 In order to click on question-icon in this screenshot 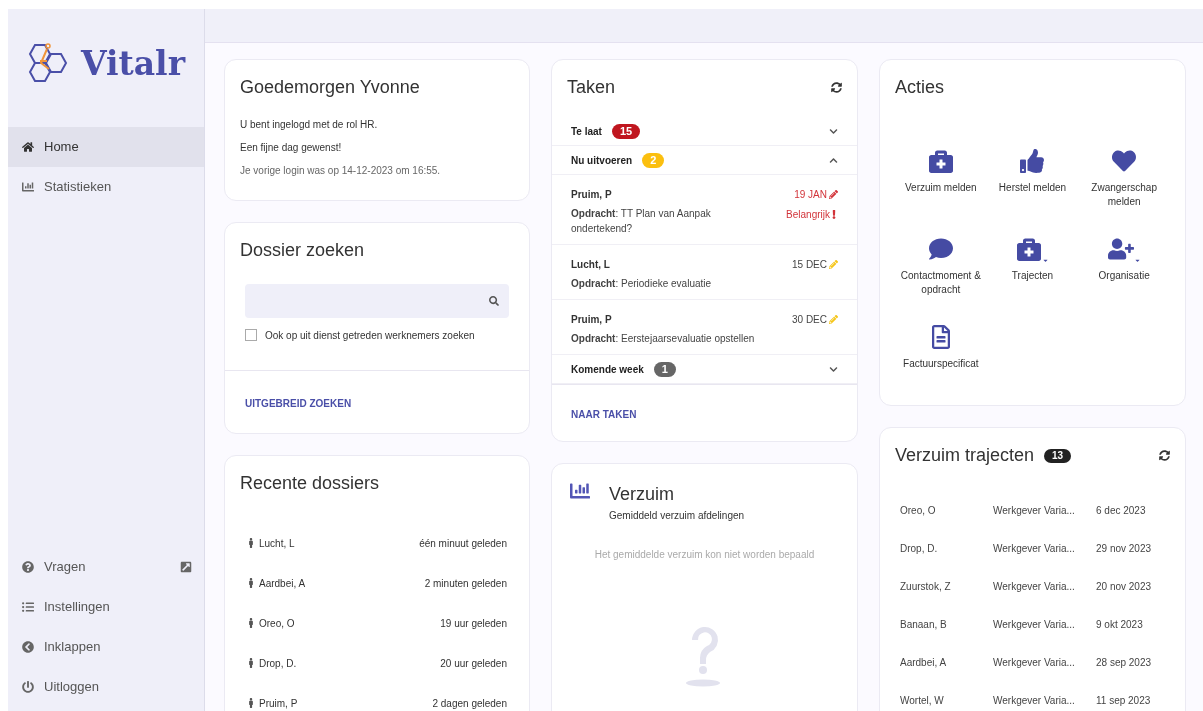, I will do `click(28, 567)`.